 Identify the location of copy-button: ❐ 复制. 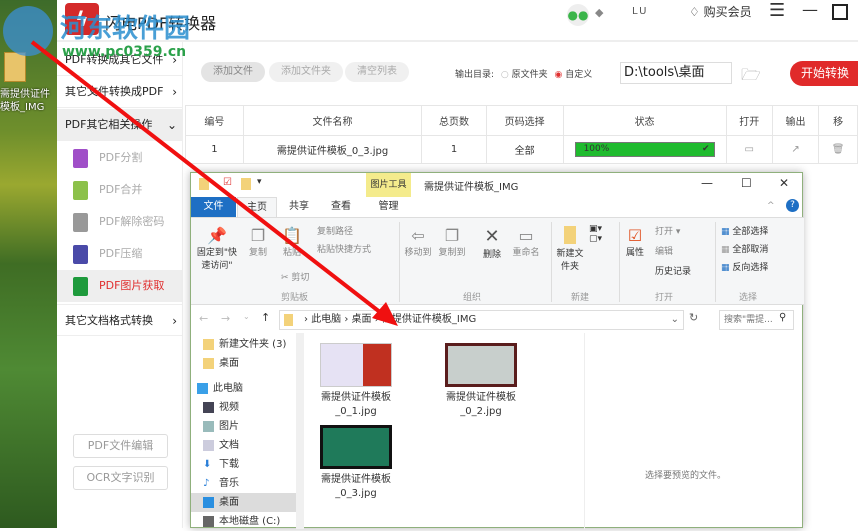
(258, 242).